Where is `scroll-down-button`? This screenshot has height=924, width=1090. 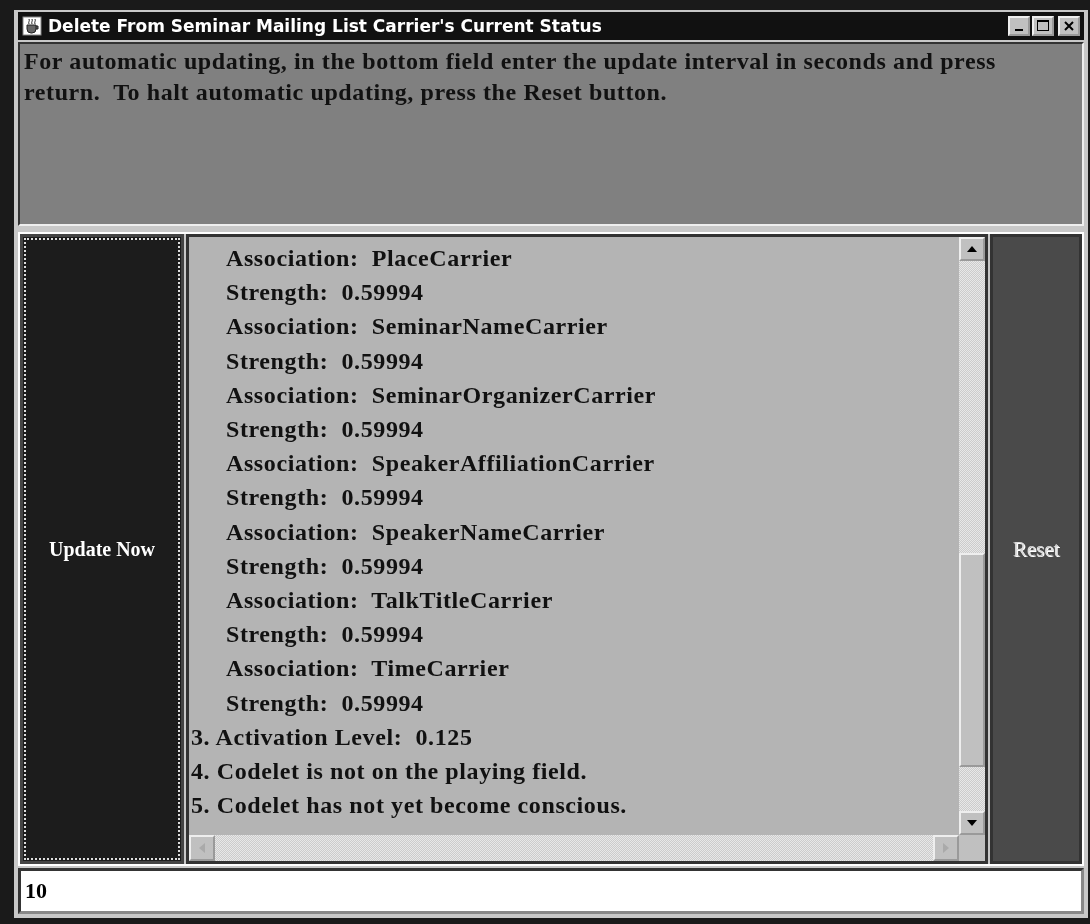
scroll-down-button is located at coordinates (972, 823).